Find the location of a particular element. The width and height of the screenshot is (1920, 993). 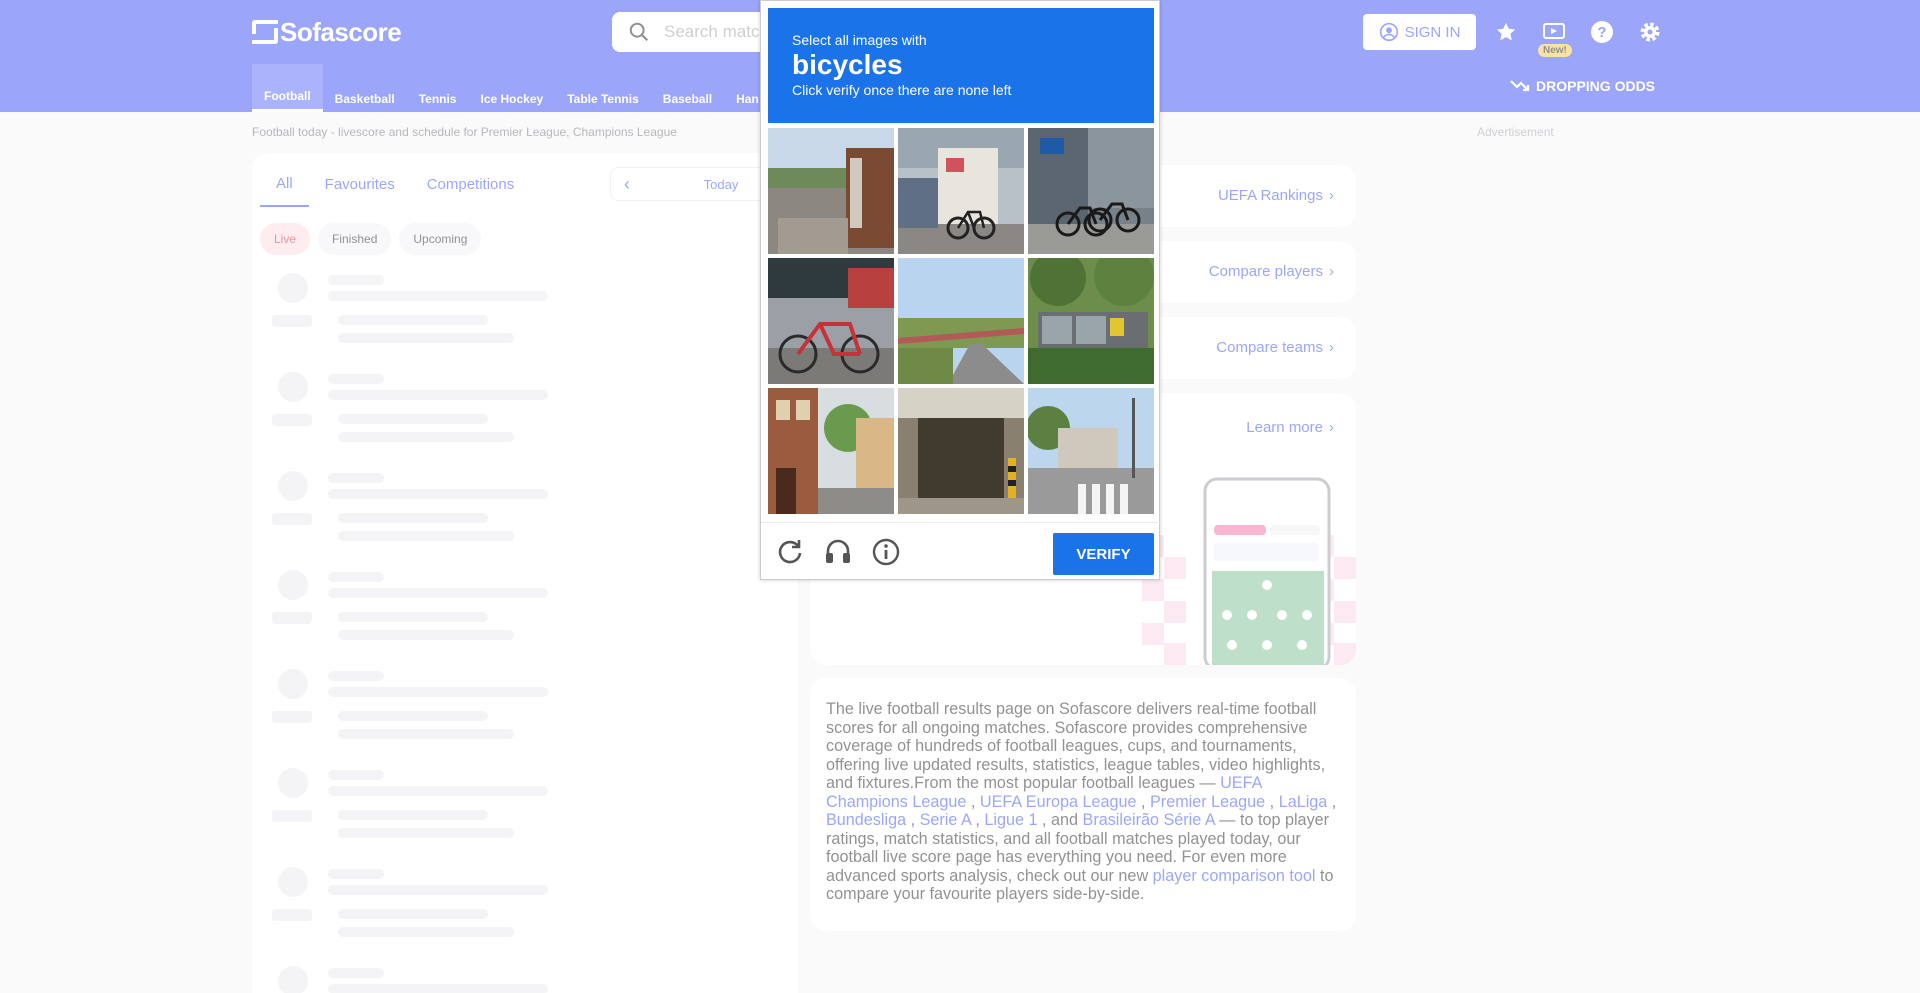

captcha-image-grid is located at coordinates (961, 321).